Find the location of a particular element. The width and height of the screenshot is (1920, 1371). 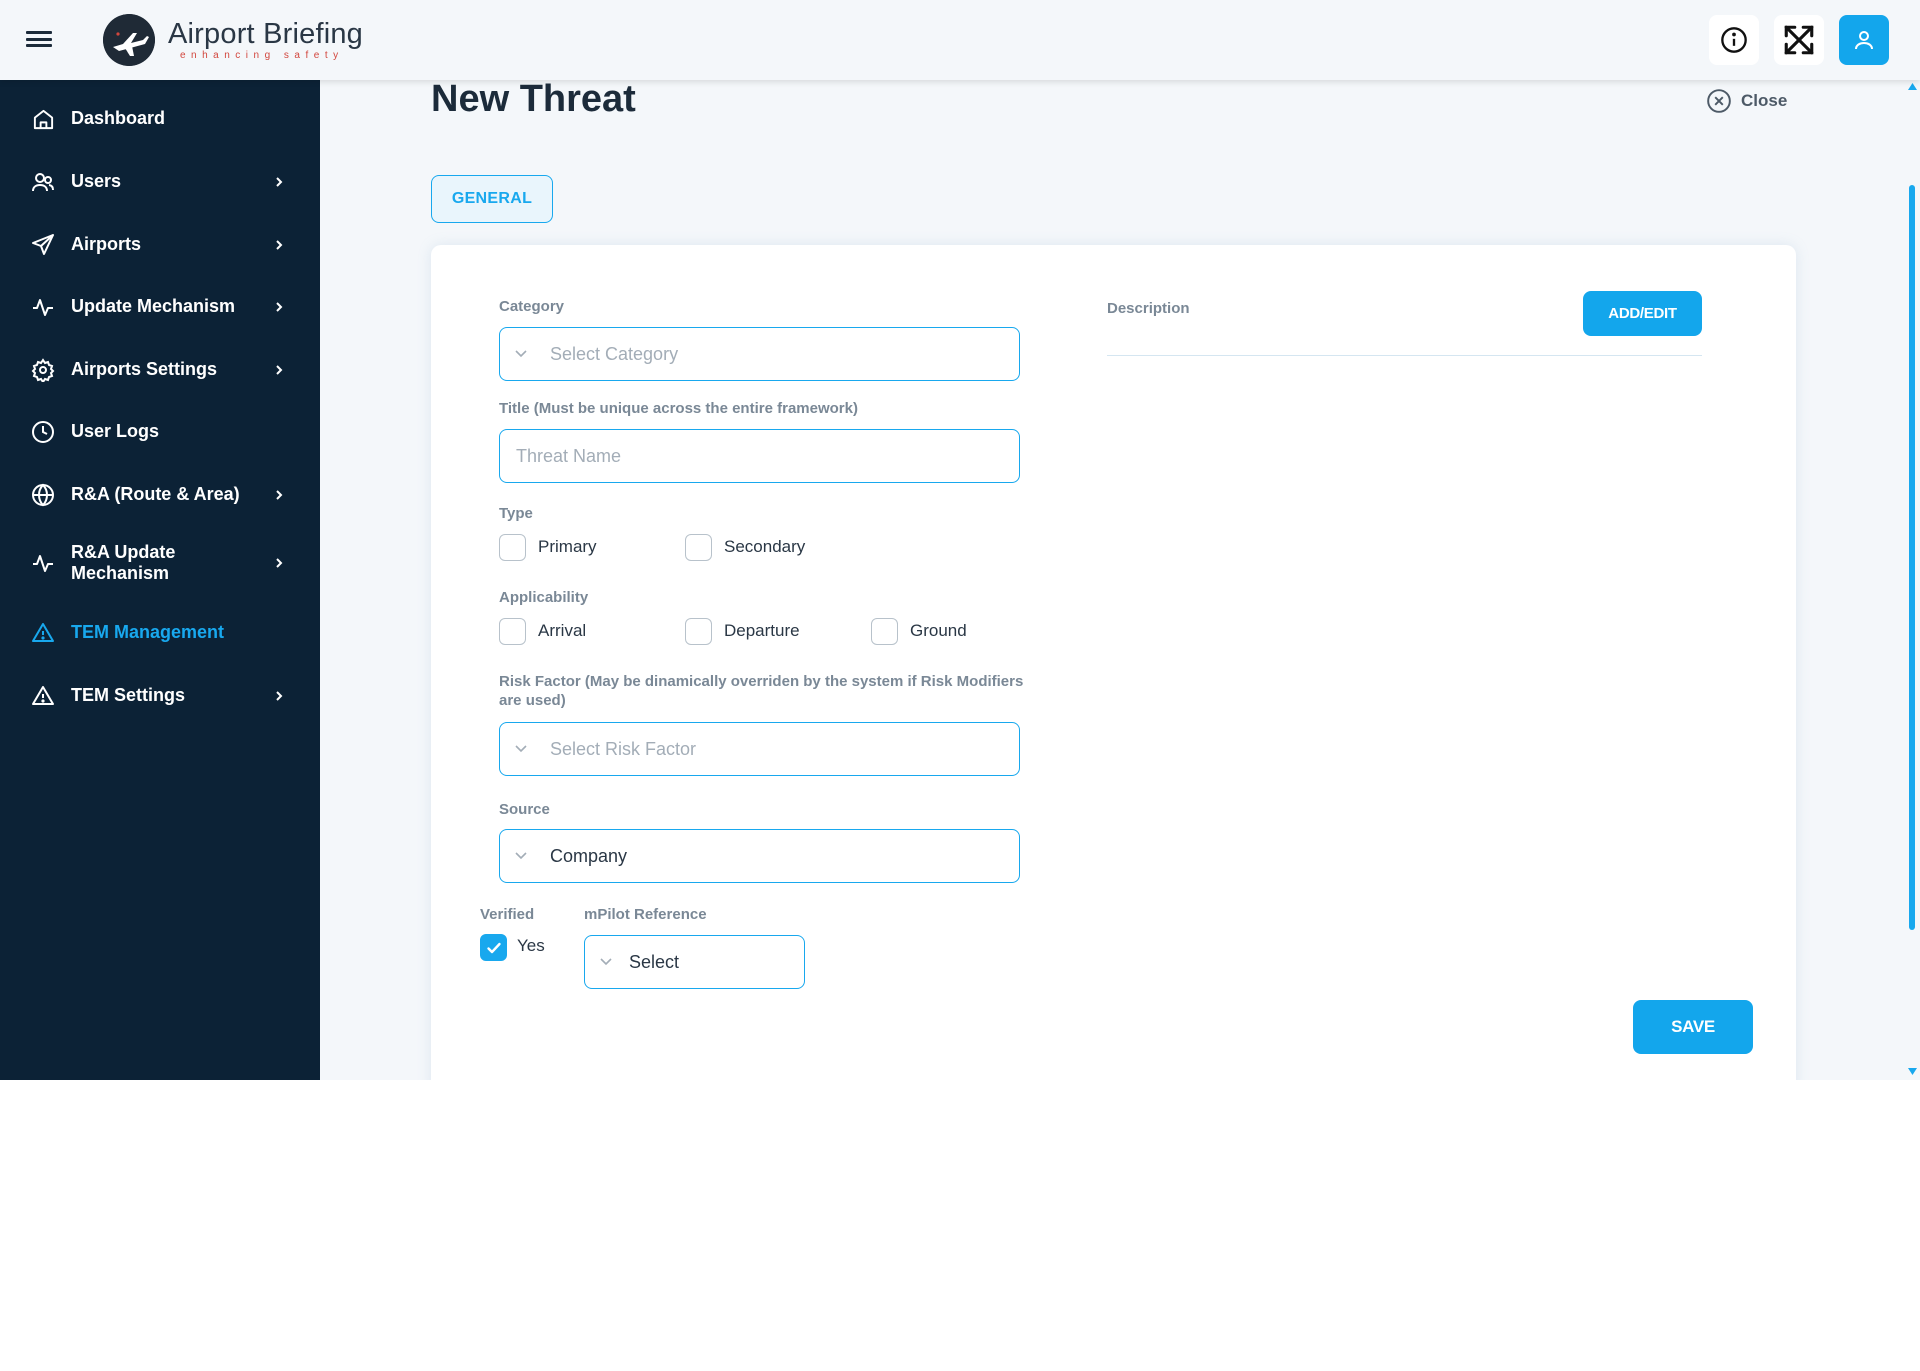

departure-label: Departure is located at coordinates (762, 630).